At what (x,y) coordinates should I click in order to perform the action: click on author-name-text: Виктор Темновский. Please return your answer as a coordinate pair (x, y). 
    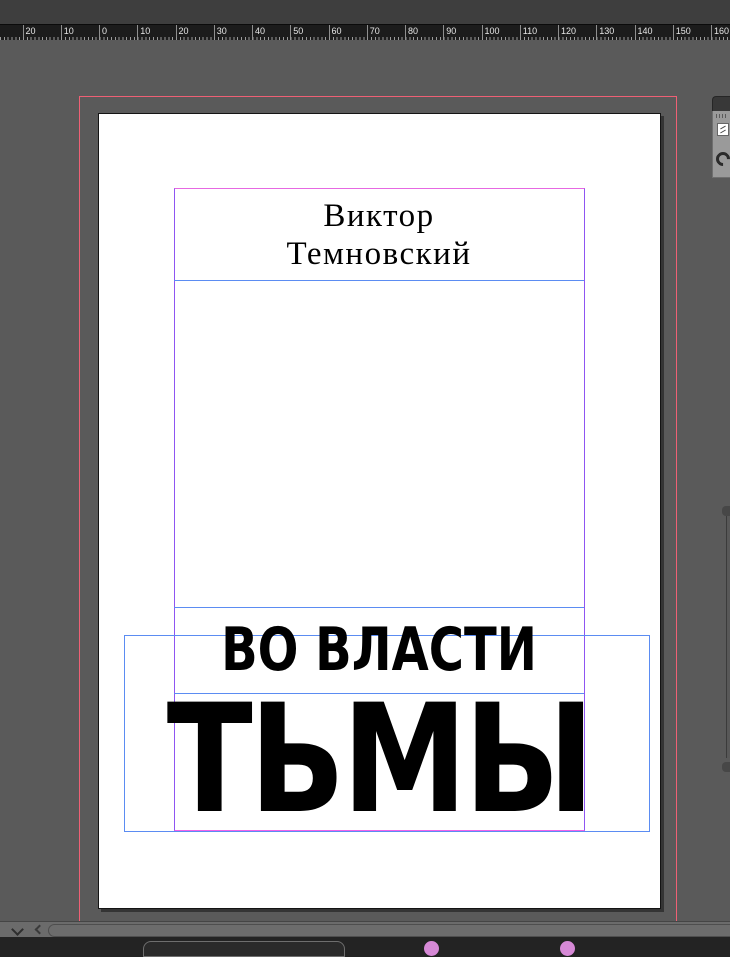
    Looking at the image, I should click on (379, 235).